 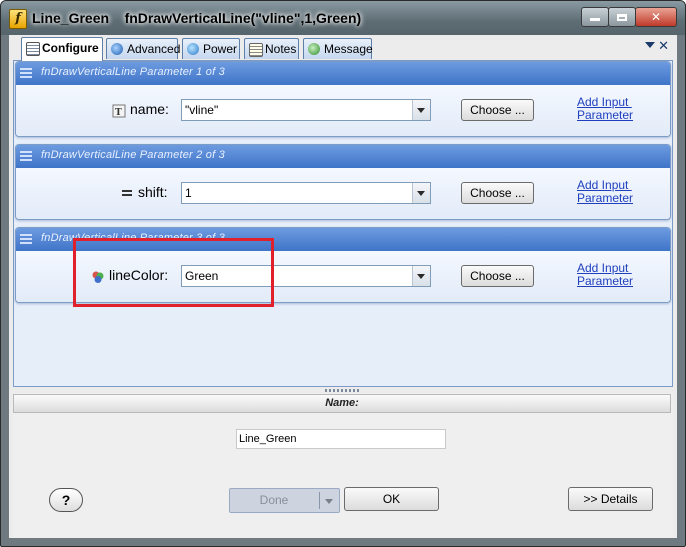 I want to click on close-button: ✕, so click(x=656, y=17).